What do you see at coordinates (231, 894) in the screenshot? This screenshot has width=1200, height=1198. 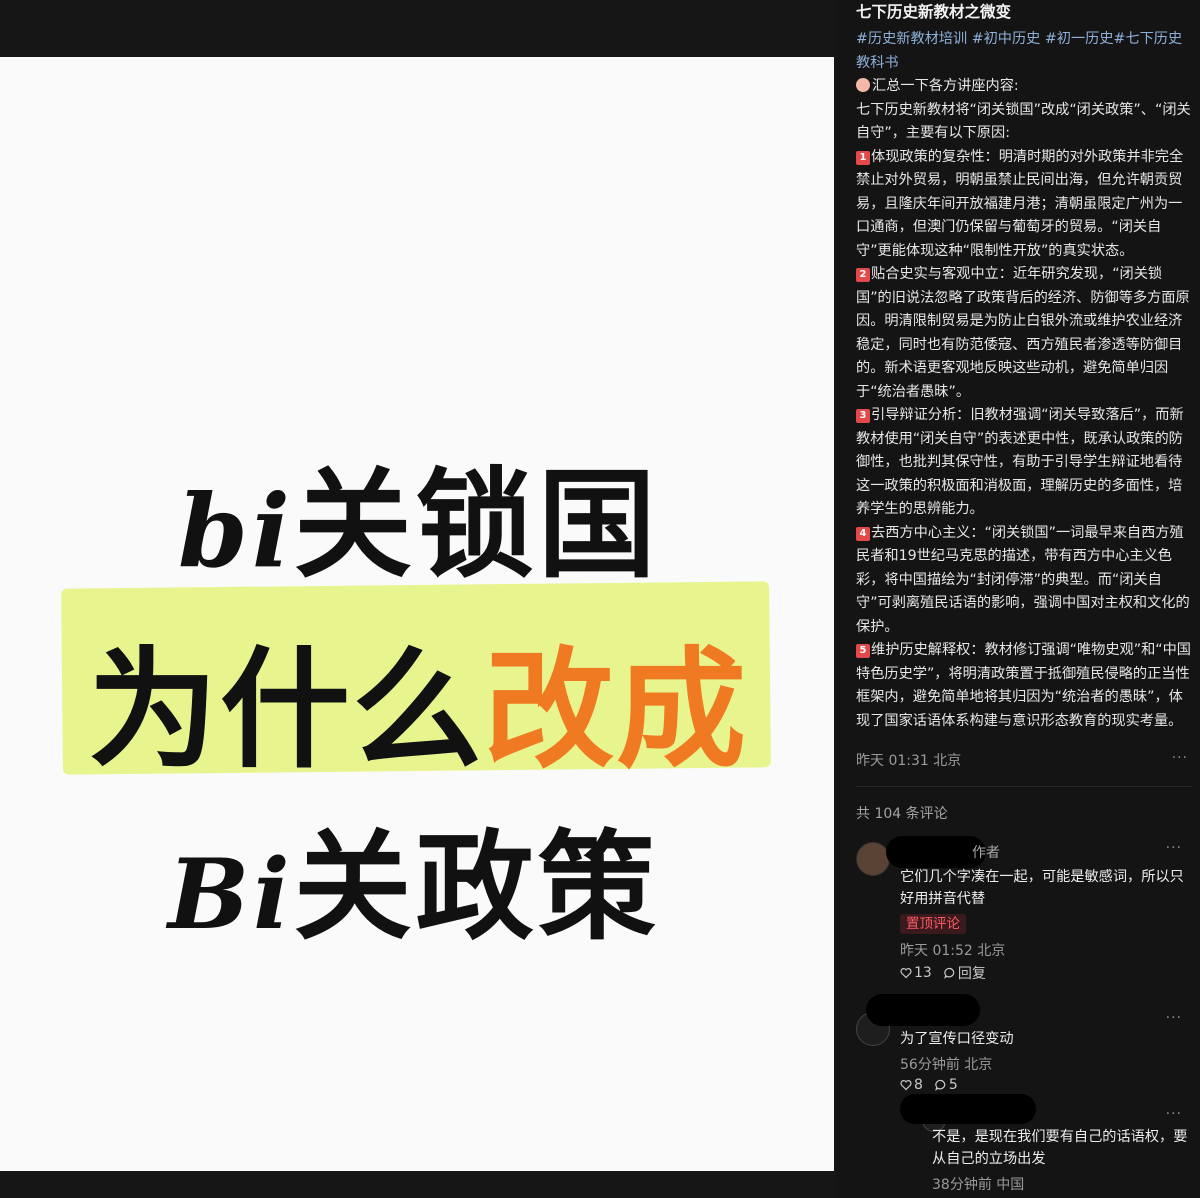 I see `image-line-3-latin: Bi` at bounding box center [231, 894].